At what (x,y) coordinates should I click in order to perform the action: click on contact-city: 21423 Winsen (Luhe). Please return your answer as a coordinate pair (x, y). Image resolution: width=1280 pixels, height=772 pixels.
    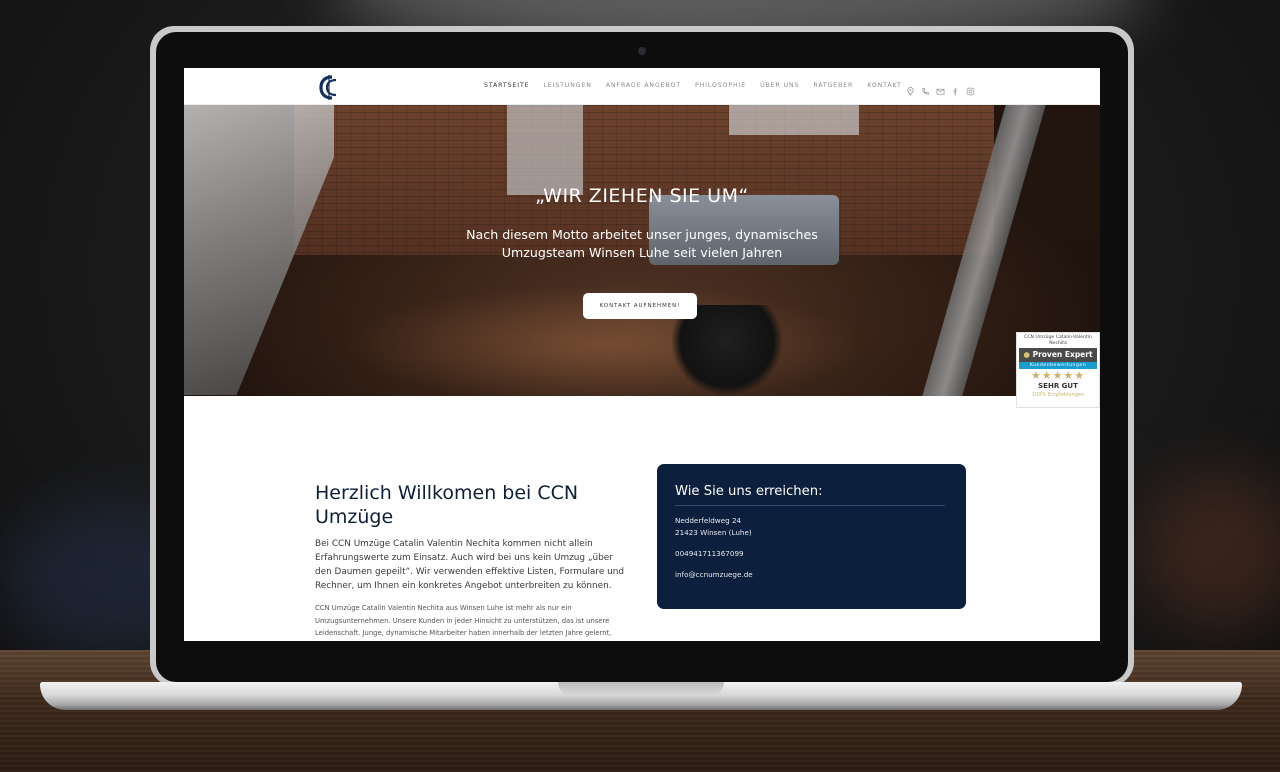
    Looking at the image, I should click on (713, 532).